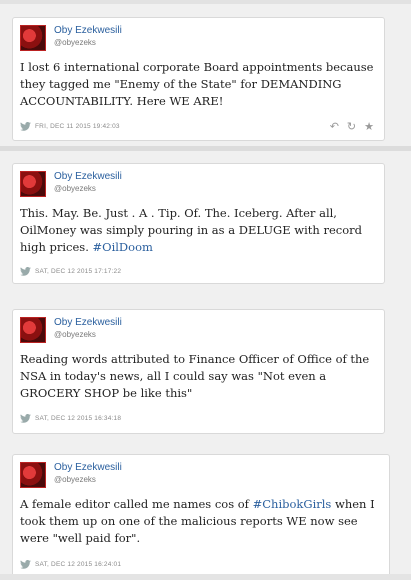 This screenshot has width=411, height=580. What do you see at coordinates (369, 126) in the screenshot?
I see `star-icon: ★` at bounding box center [369, 126].